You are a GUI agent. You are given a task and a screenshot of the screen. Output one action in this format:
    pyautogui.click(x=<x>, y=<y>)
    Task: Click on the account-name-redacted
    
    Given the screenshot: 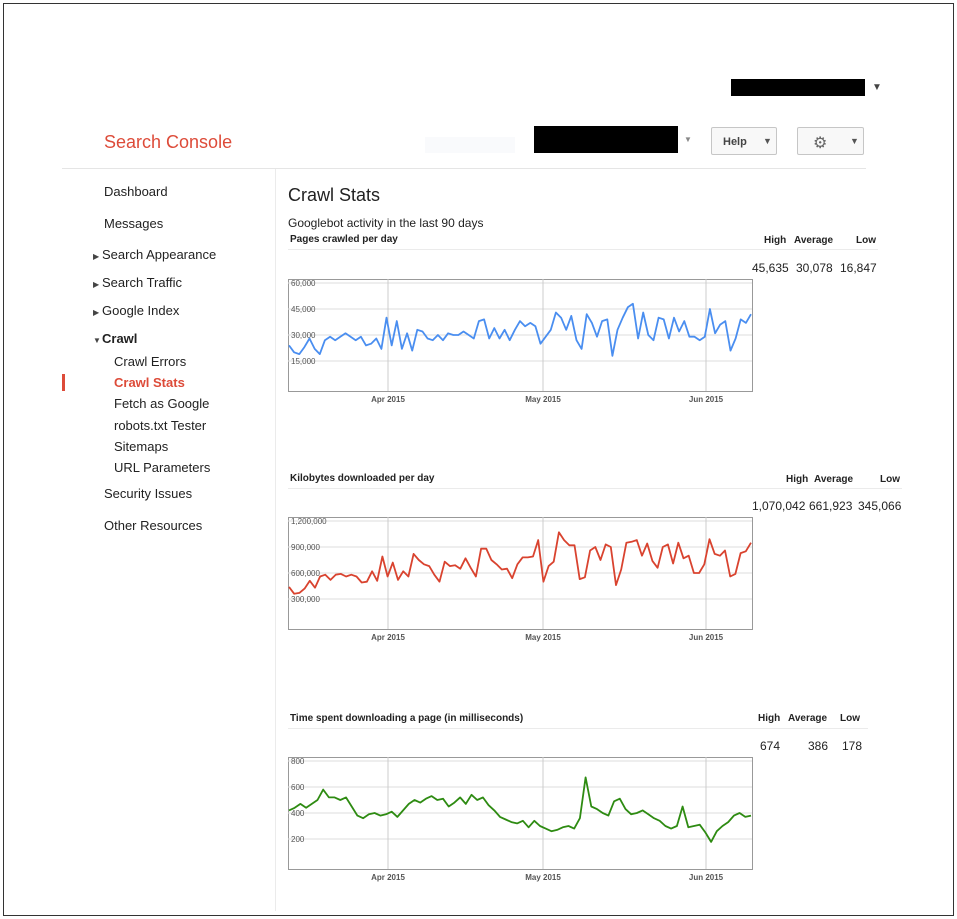 What is the action you would take?
    pyautogui.click(x=798, y=87)
    